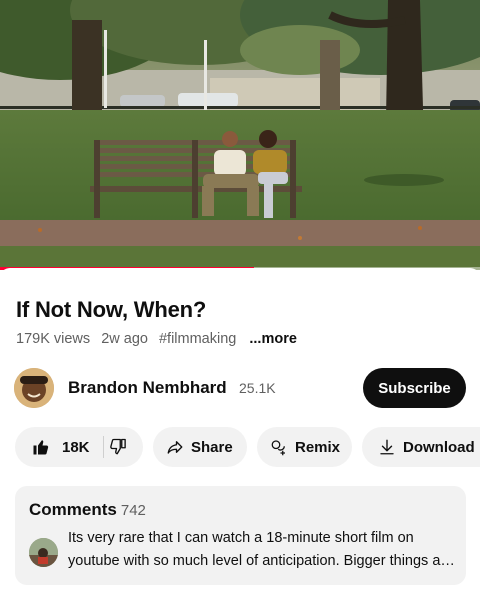  I want to click on hashtag-link: #filmmaking, so click(197, 339).